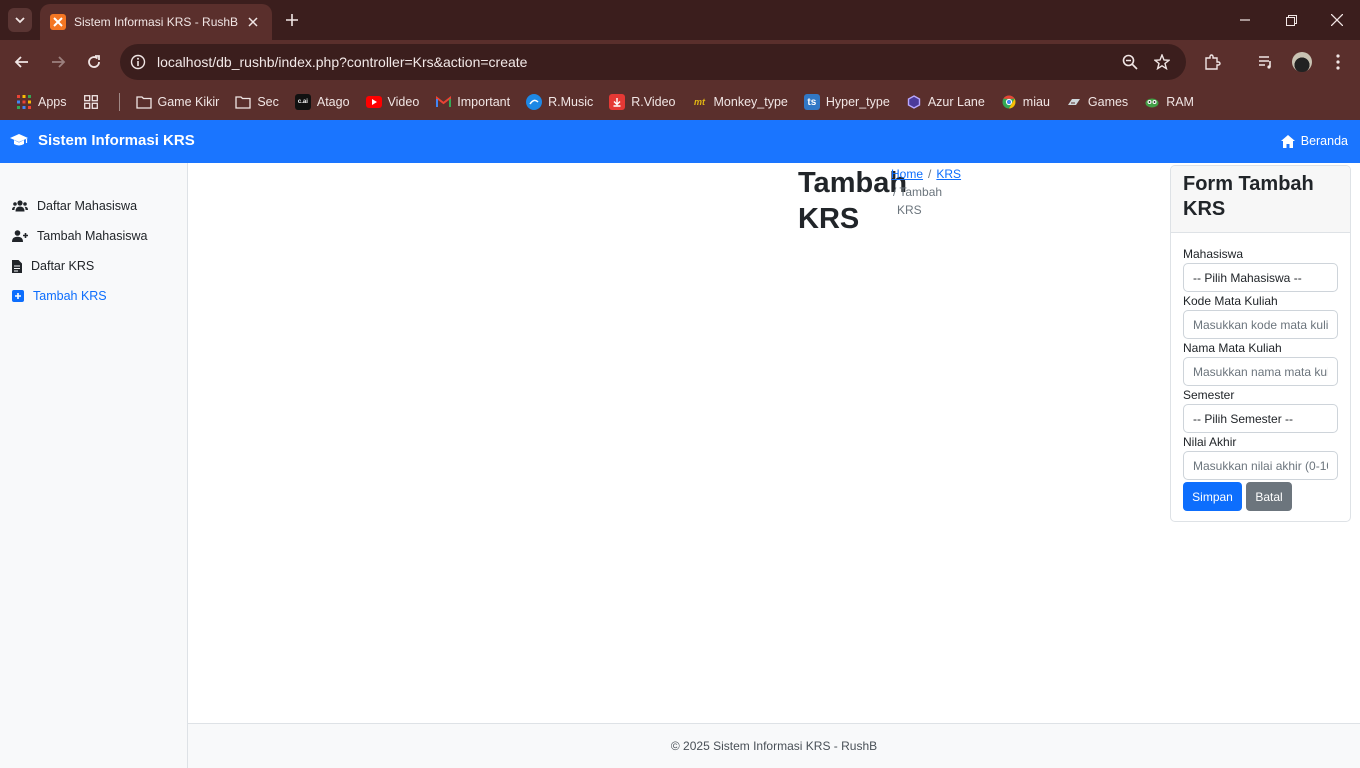  I want to click on bookmark-label: Important, so click(484, 102).